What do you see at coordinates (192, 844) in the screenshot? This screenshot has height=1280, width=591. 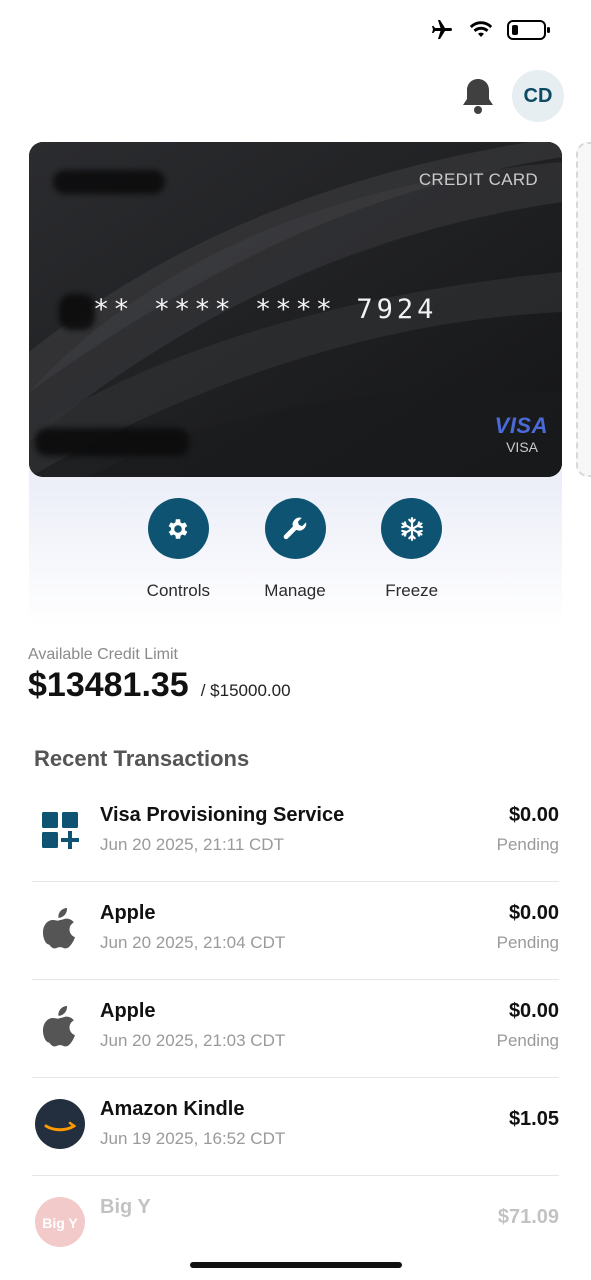 I see `transaction-date: Jun 20 2025, 21:11 CDT` at bounding box center [192, 844].